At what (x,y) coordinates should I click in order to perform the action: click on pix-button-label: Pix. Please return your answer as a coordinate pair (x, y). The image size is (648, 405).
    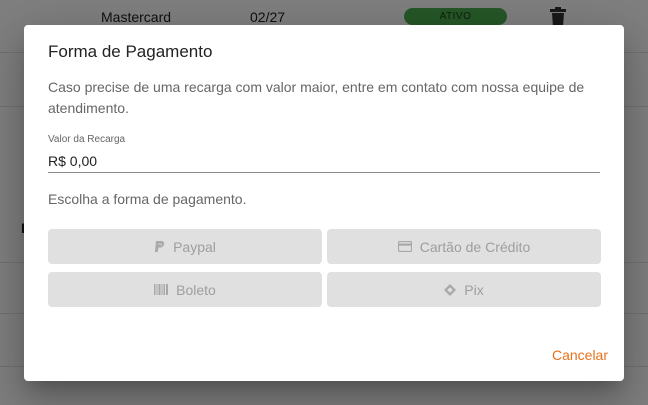
    Looking at the image, I should click on (474, 289).